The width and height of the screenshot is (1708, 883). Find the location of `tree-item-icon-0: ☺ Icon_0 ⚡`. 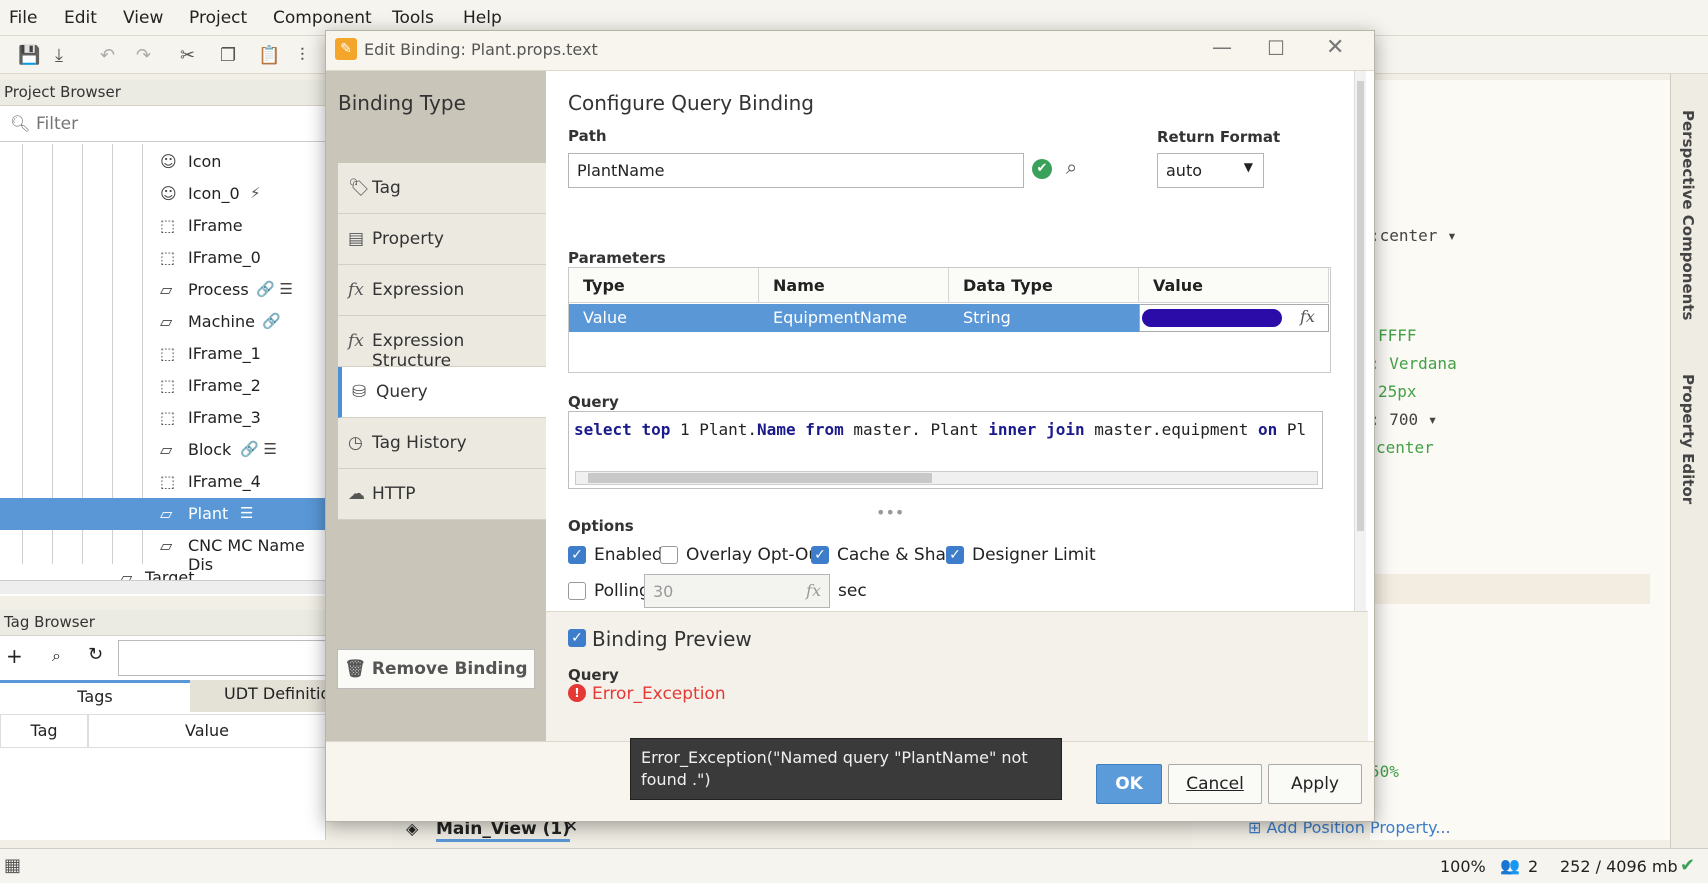

tree-item-icon-0: ☺ Icon_0 ⚡ is located at coordinates (163, 194).